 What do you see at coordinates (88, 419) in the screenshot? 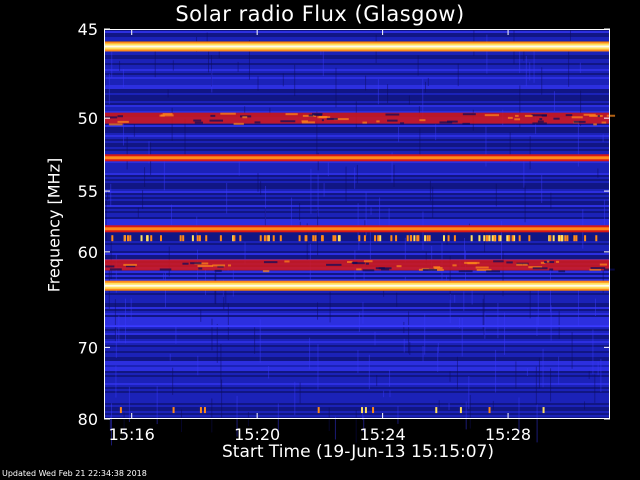
I see `y-tick-label: 80` at bounding box center [88, 419].